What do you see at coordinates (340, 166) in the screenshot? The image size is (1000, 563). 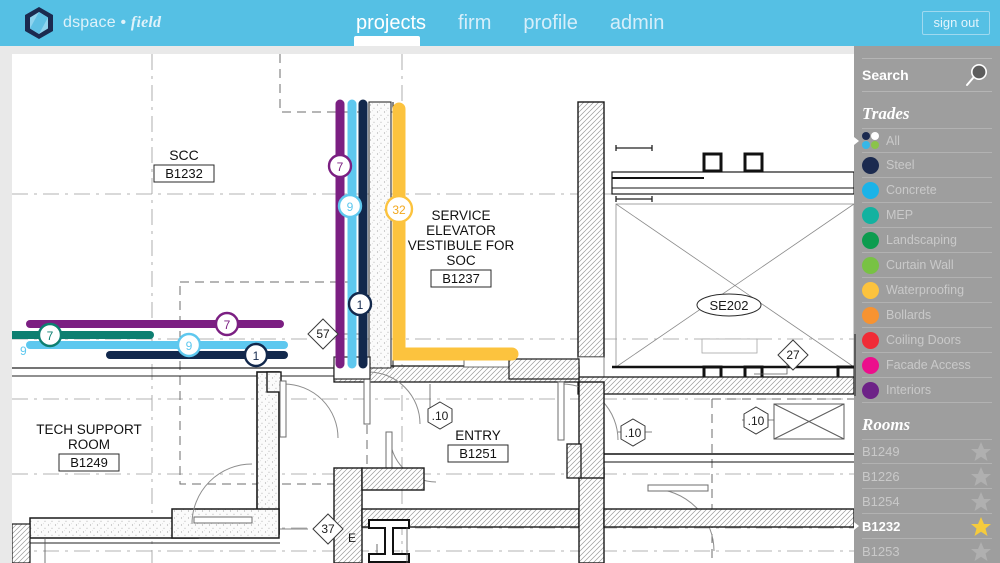 I see `markup-badge-7-interiors-vert: 7` at bounding box center [340, 166].